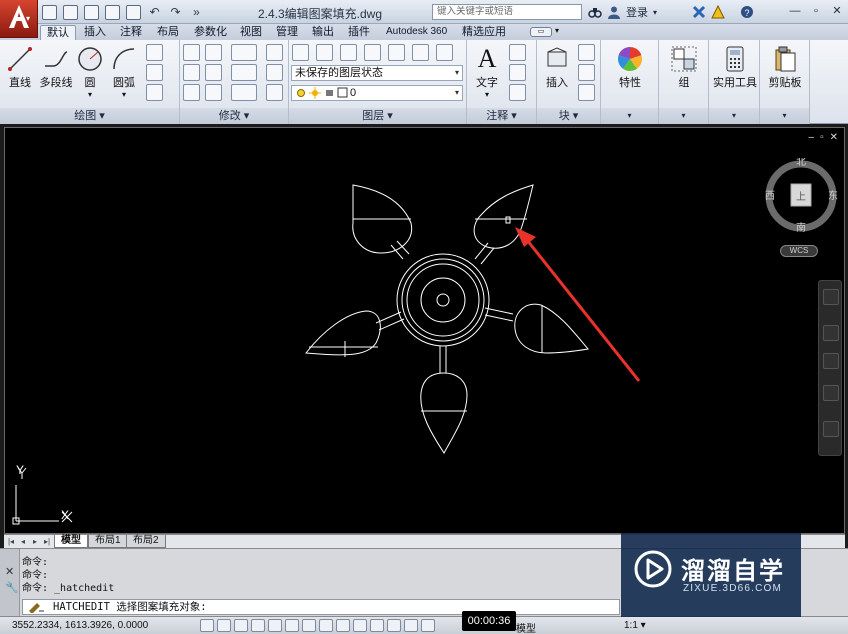  Describe the element at coordinates (831, 333) in the screenshot. I see `pan-hand-icon` at that location.